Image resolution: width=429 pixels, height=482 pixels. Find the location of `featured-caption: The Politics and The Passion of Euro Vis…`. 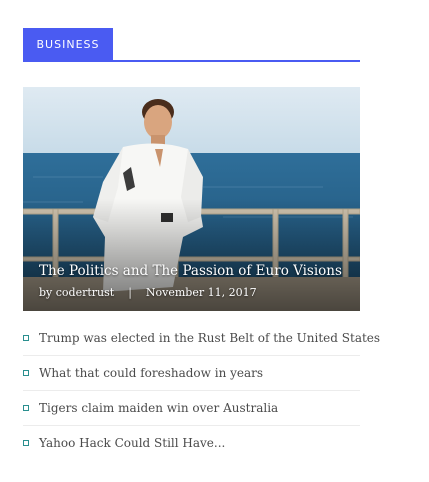

featured-caption: The Politics and The Passion of Euro Vis… is located at coordinates (194, 280).